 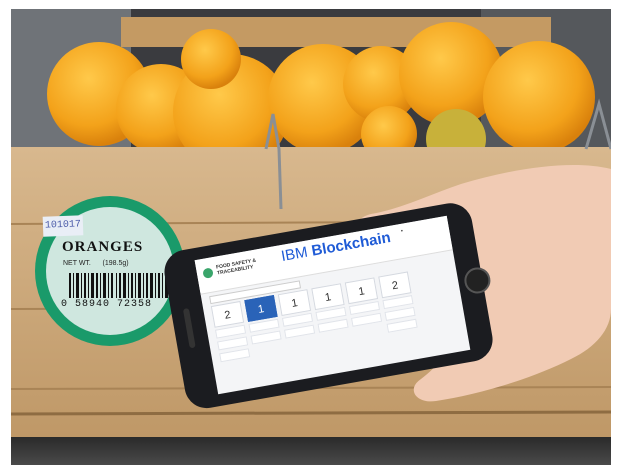 I want to click on label-code: 101017, so click(x=63, y=226).